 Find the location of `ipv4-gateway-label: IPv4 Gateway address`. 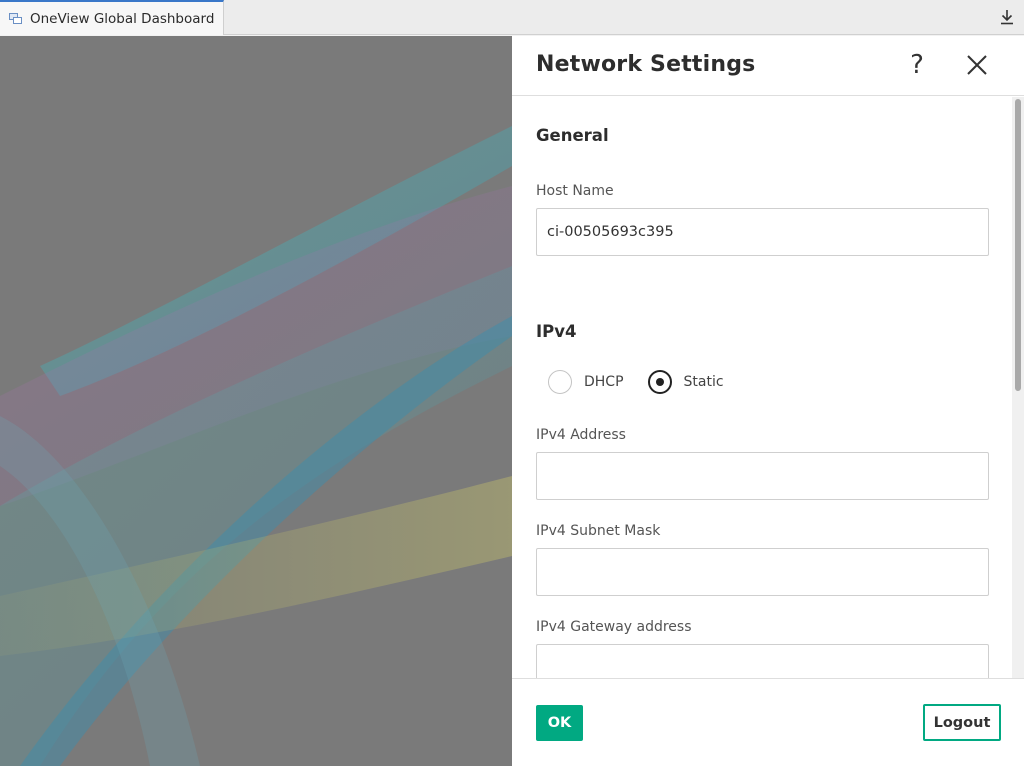

ipv4-gateway-label: IPv4 Gateway address is located at coordinates (614, 627).